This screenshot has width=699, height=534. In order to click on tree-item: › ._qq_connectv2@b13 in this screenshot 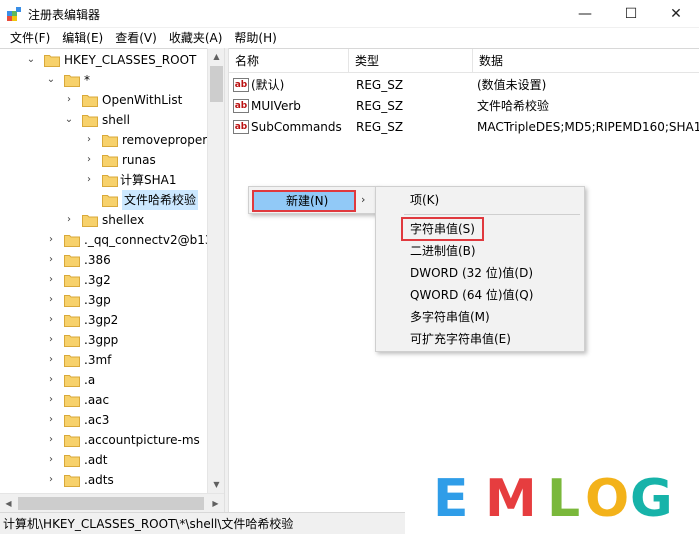, I will do `click(106, 240)`.